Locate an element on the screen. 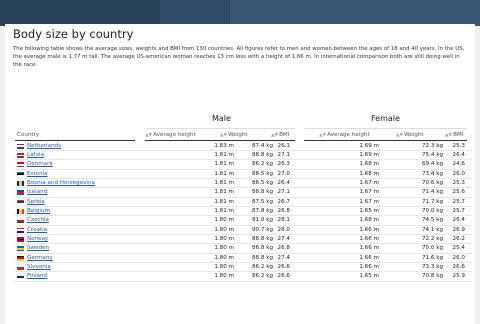  header-male-bmi: ▲▼BMI is located at coordinates (280, 135).